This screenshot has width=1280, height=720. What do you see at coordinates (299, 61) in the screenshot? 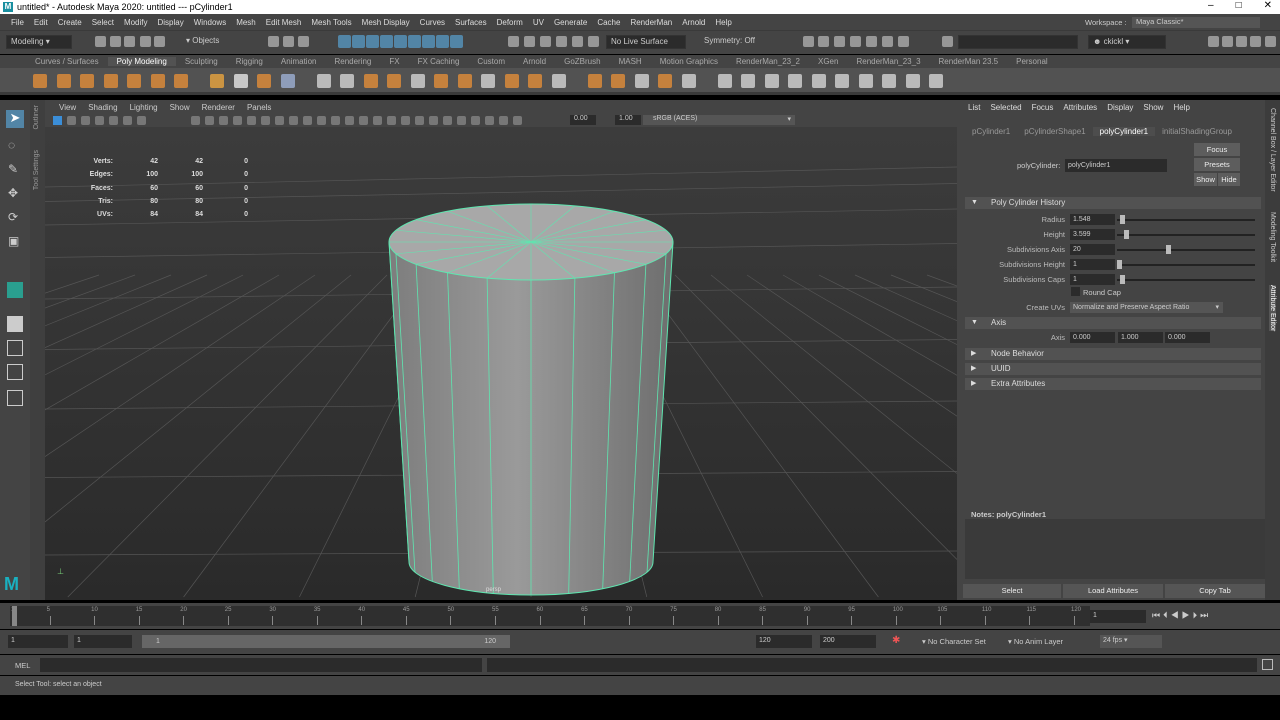
I see `shelf-tab-animation: Animation` at bounding box center [299, 61].